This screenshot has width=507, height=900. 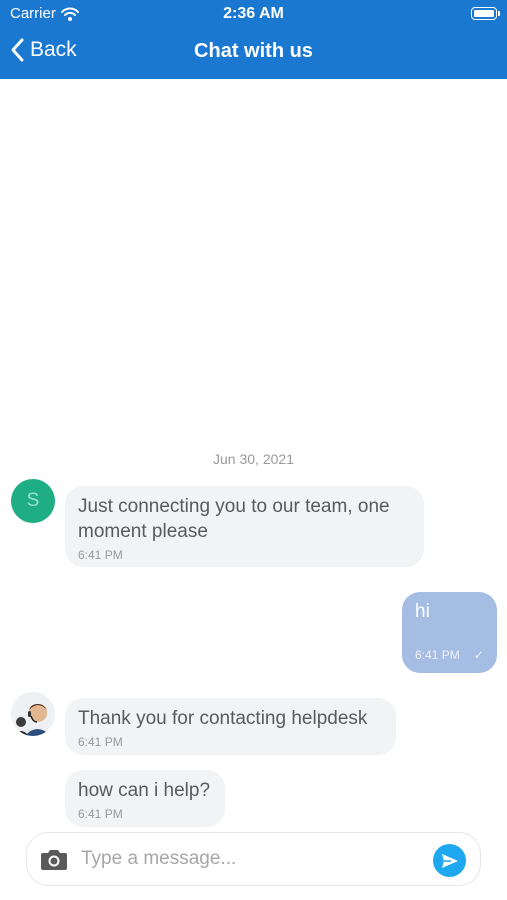 What do you see at coordinates (253, 459) in the screenshot?
I see `date-separator: Jun 30, 2021` at bounding box center [253, 459].